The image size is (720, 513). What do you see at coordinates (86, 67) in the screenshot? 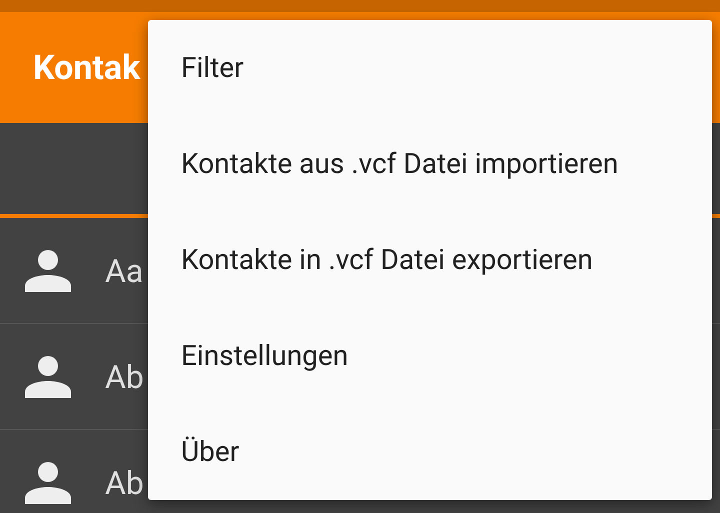
I see `app-title: Kontak` at bounding box center [86, 67].